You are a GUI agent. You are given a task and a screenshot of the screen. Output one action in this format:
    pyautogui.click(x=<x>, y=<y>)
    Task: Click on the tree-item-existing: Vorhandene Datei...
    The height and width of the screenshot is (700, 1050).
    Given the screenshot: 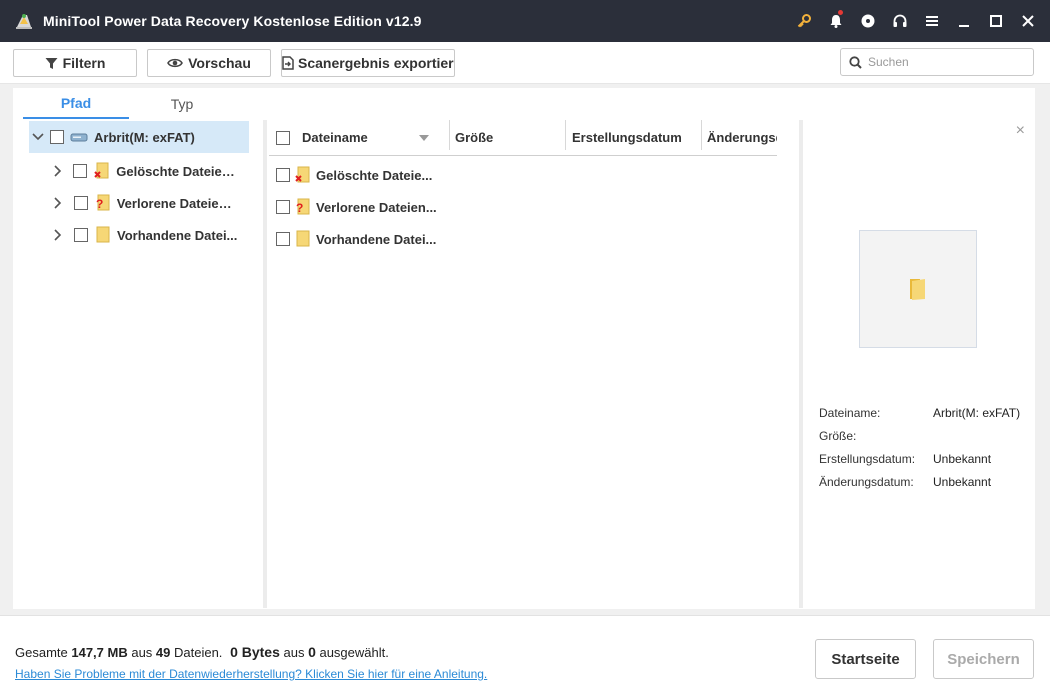 What is the action you would take?
    pyautogui.click(x=144, y=235)
    